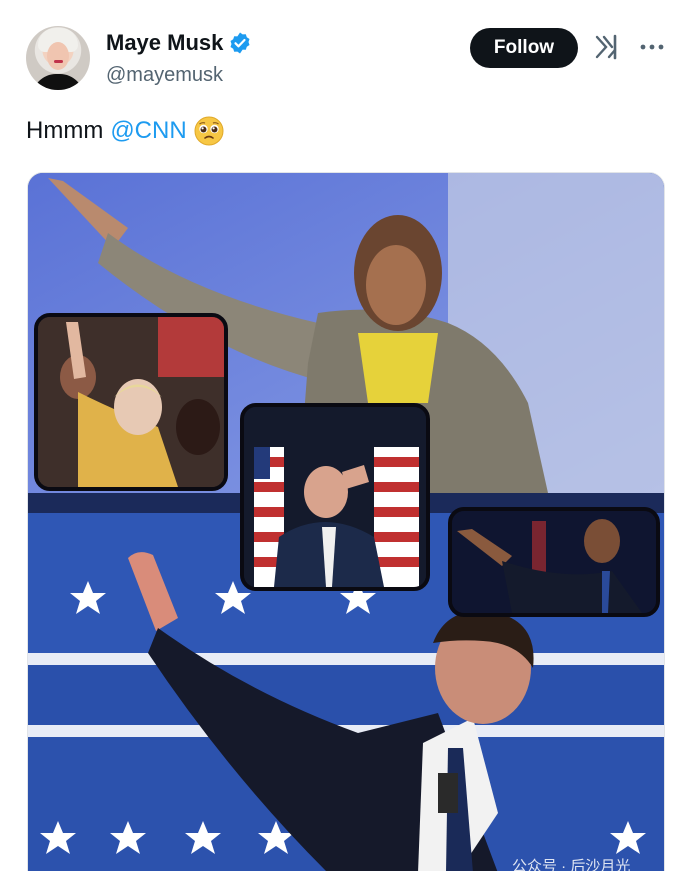 The width and height of the screenshot is (687, 871). What do you see at coordinates (524, 48) in the screenshot?
I see `follow-button: Follow` at bounding box center [524, 48].